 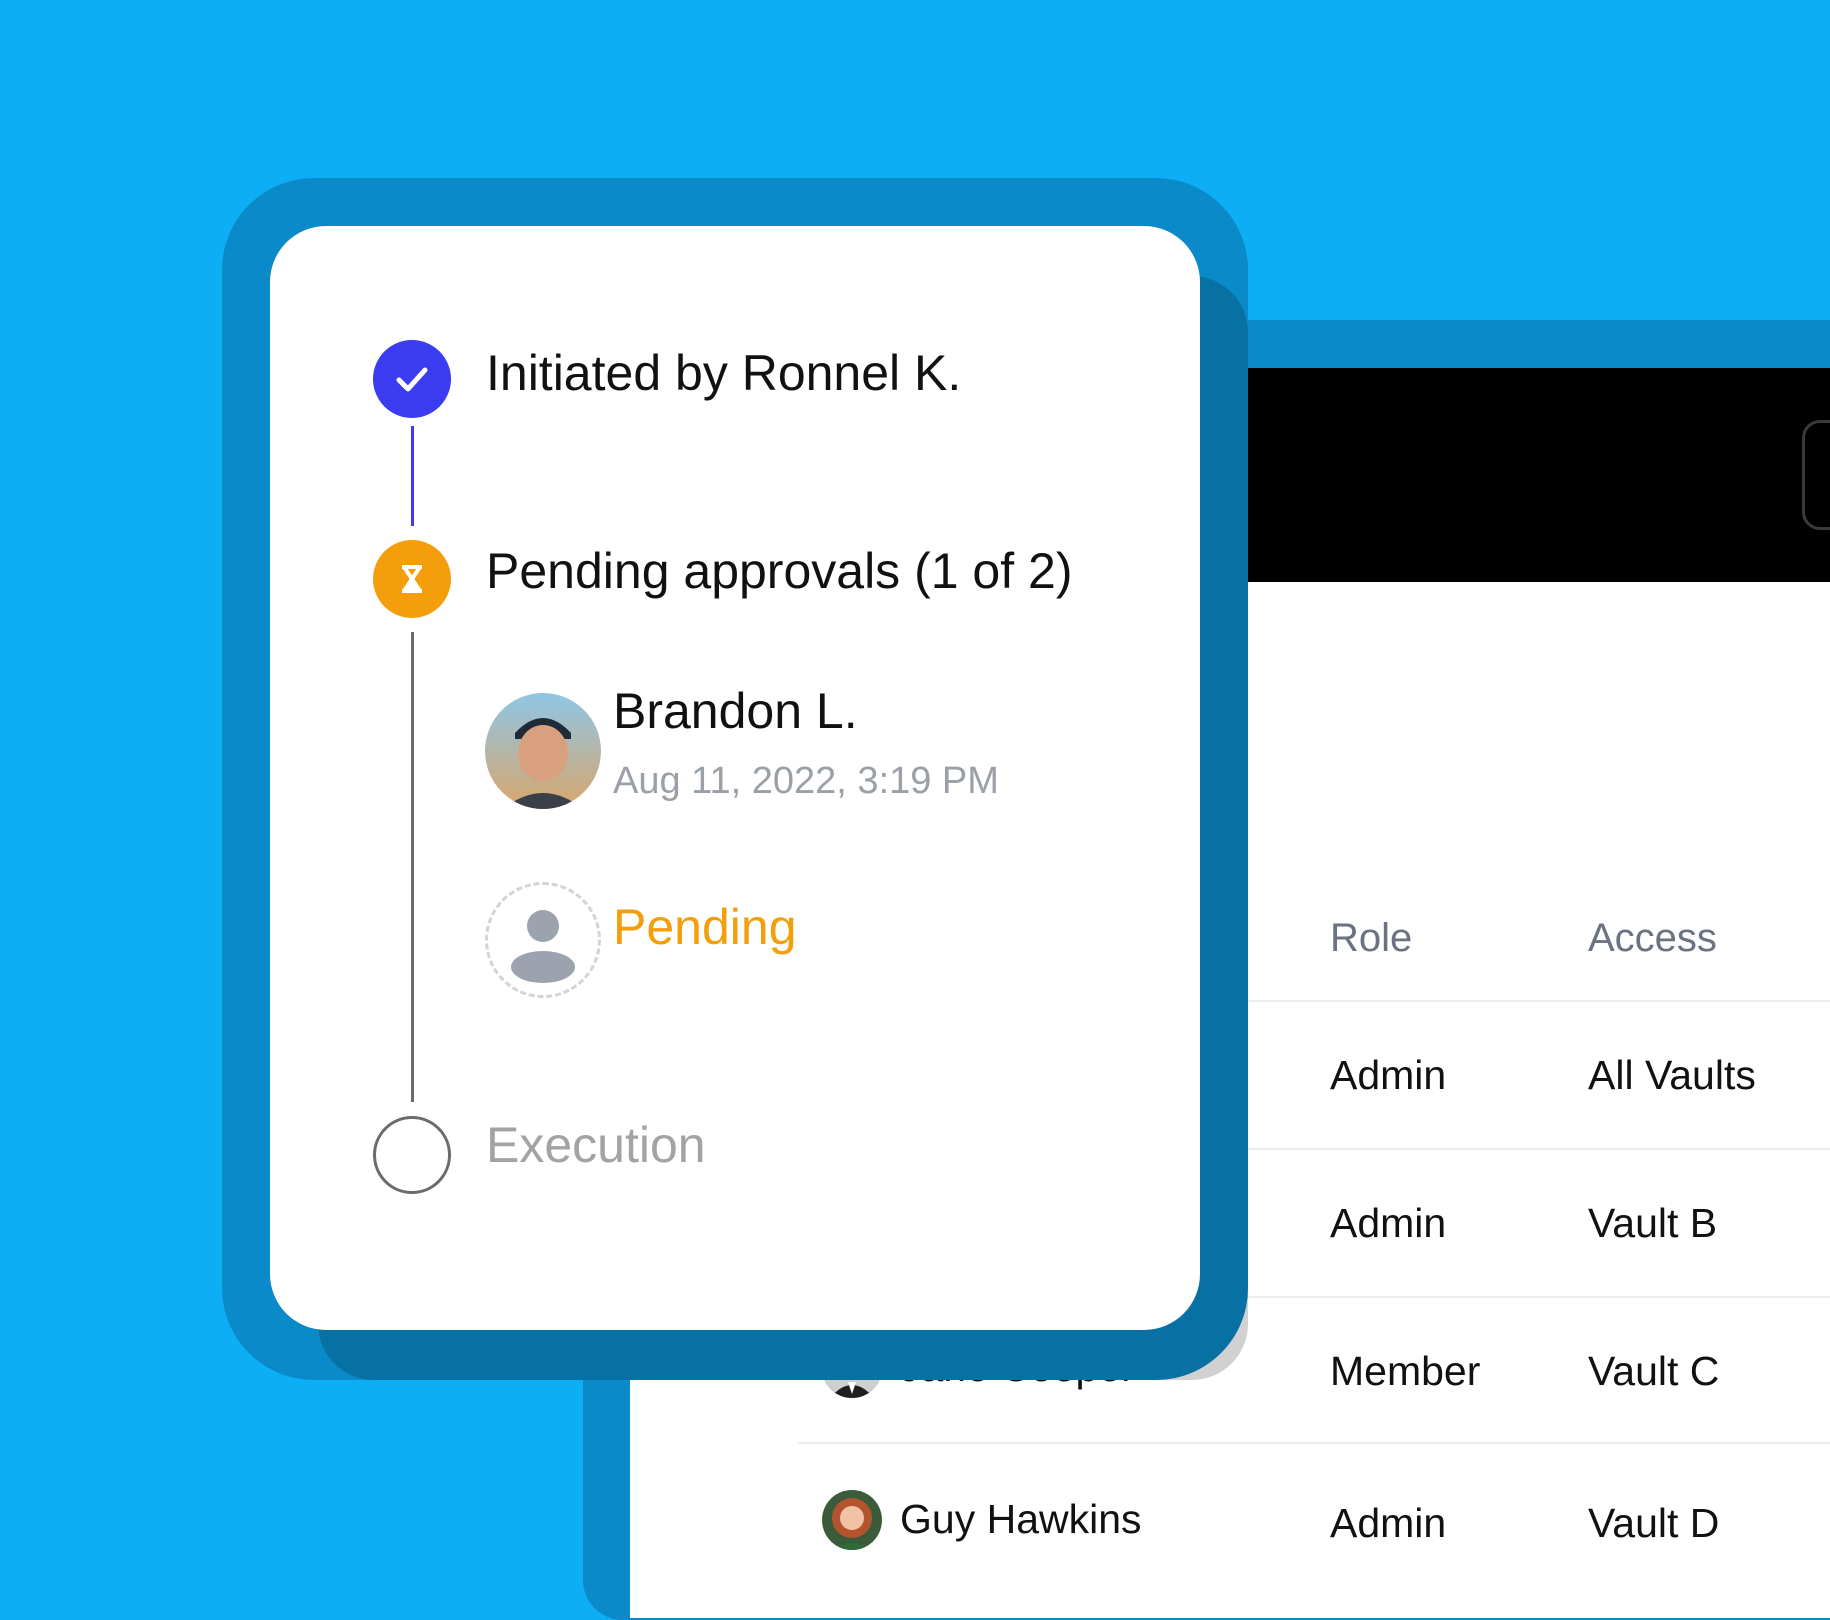 I want to click on approval-timestamp: Aug 11, 2022, 3:19 PM, so click(x=806, y=781).